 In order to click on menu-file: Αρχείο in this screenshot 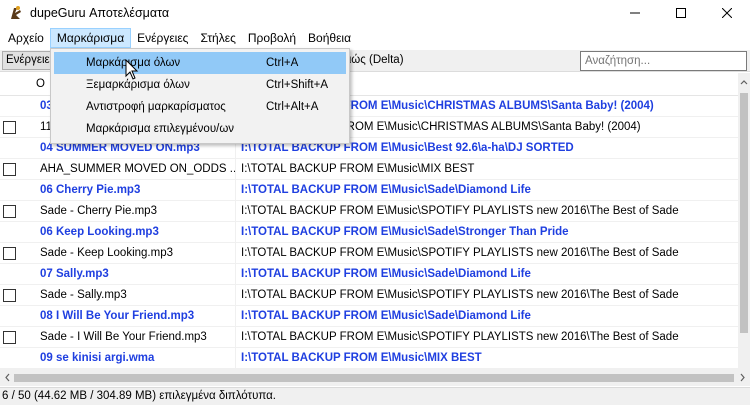, I will do `click(26, 38)`.